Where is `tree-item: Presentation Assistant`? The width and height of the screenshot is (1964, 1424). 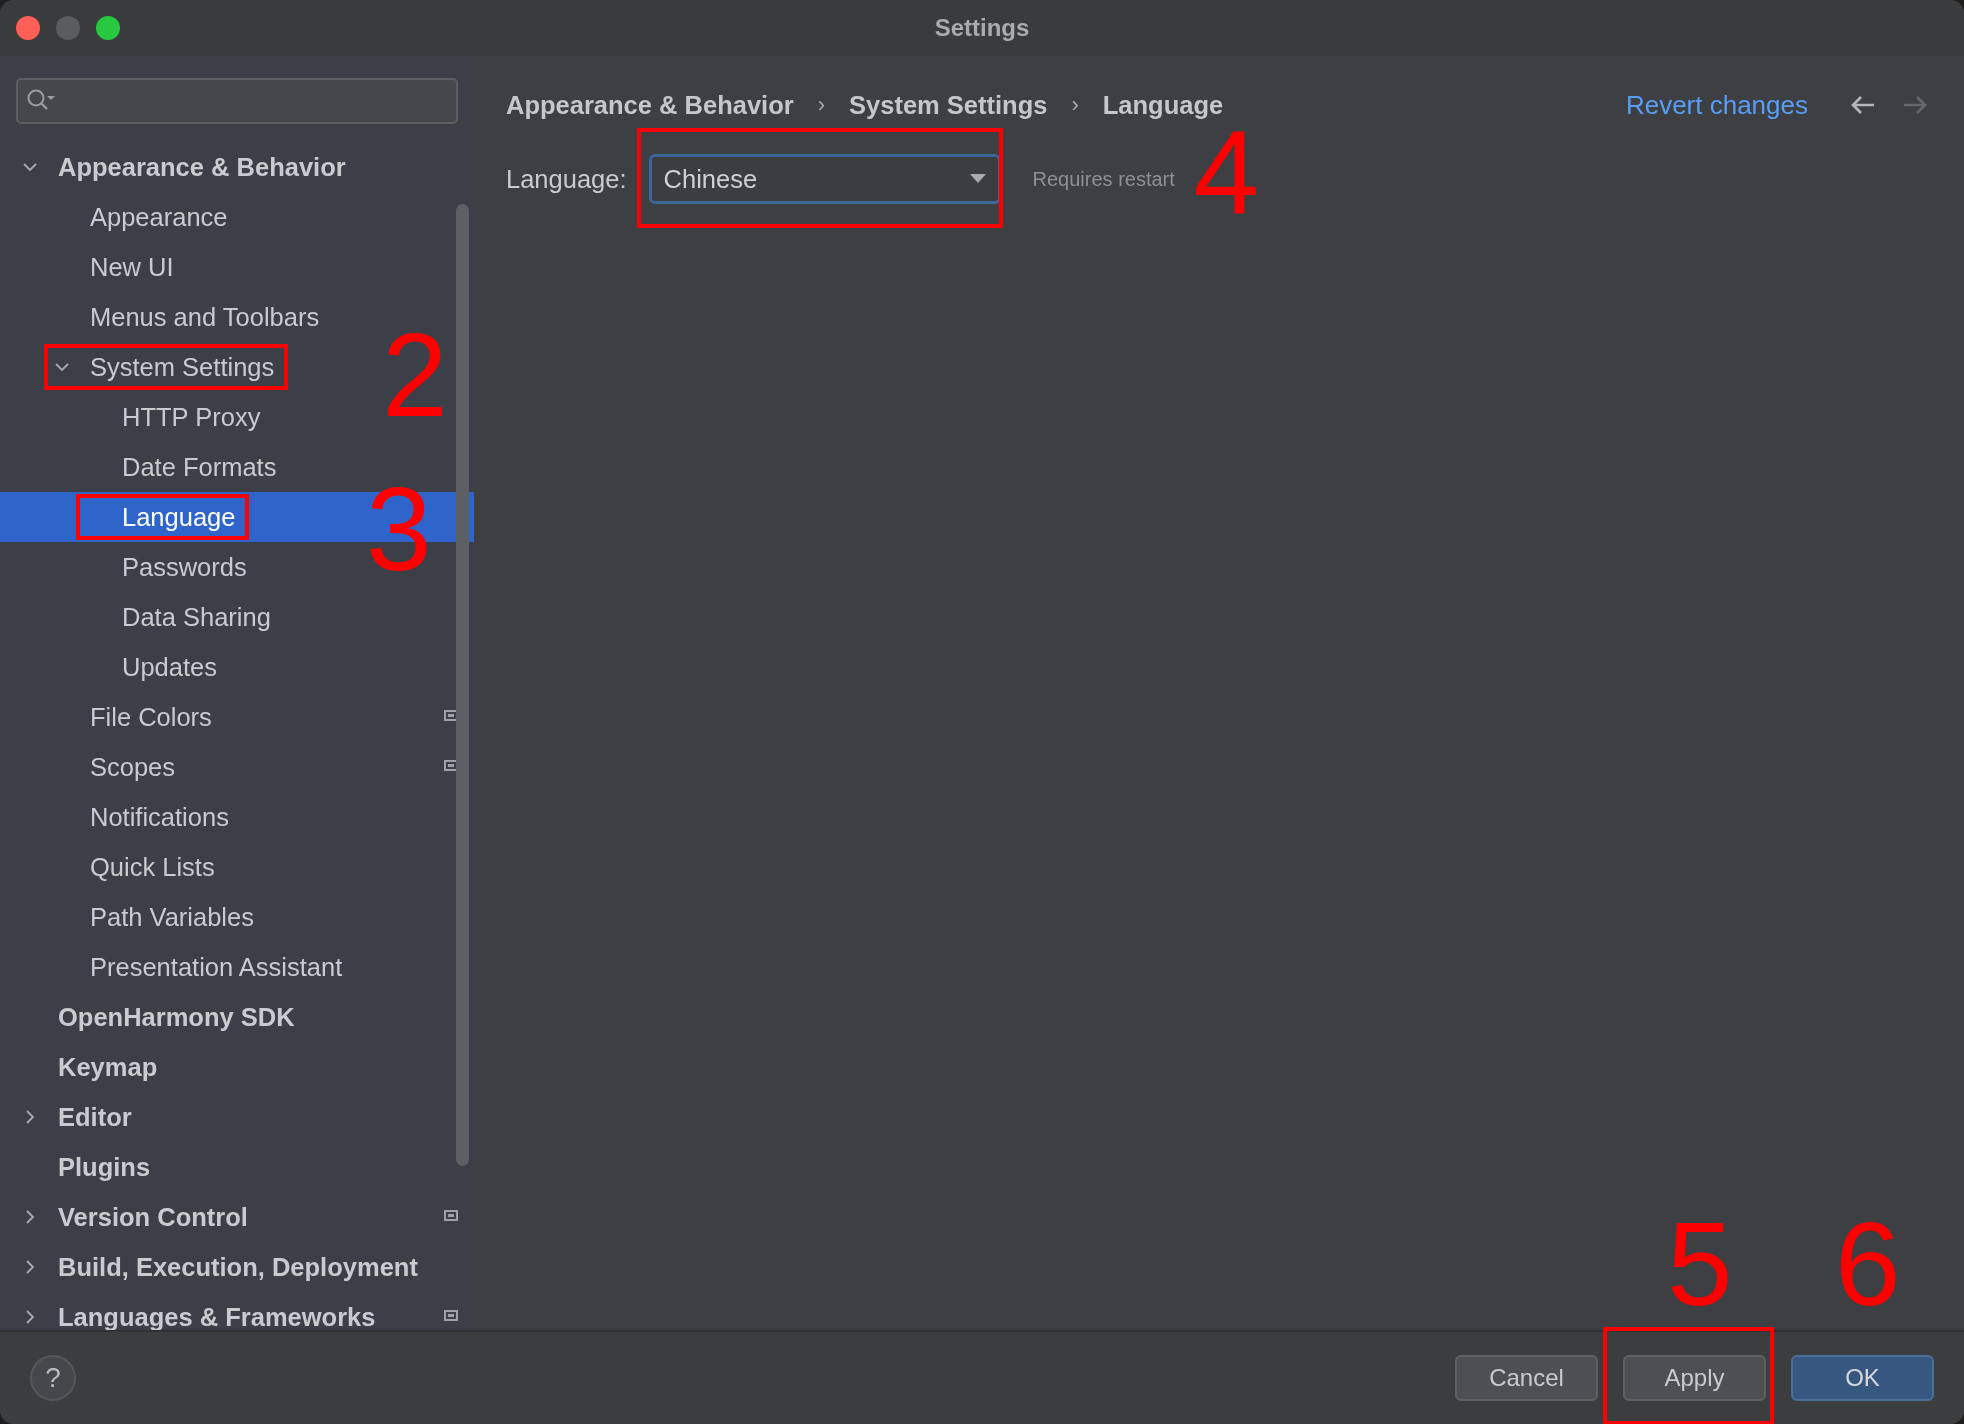 tree-item: Presentation Assistant is located at coordinates (216, 967).